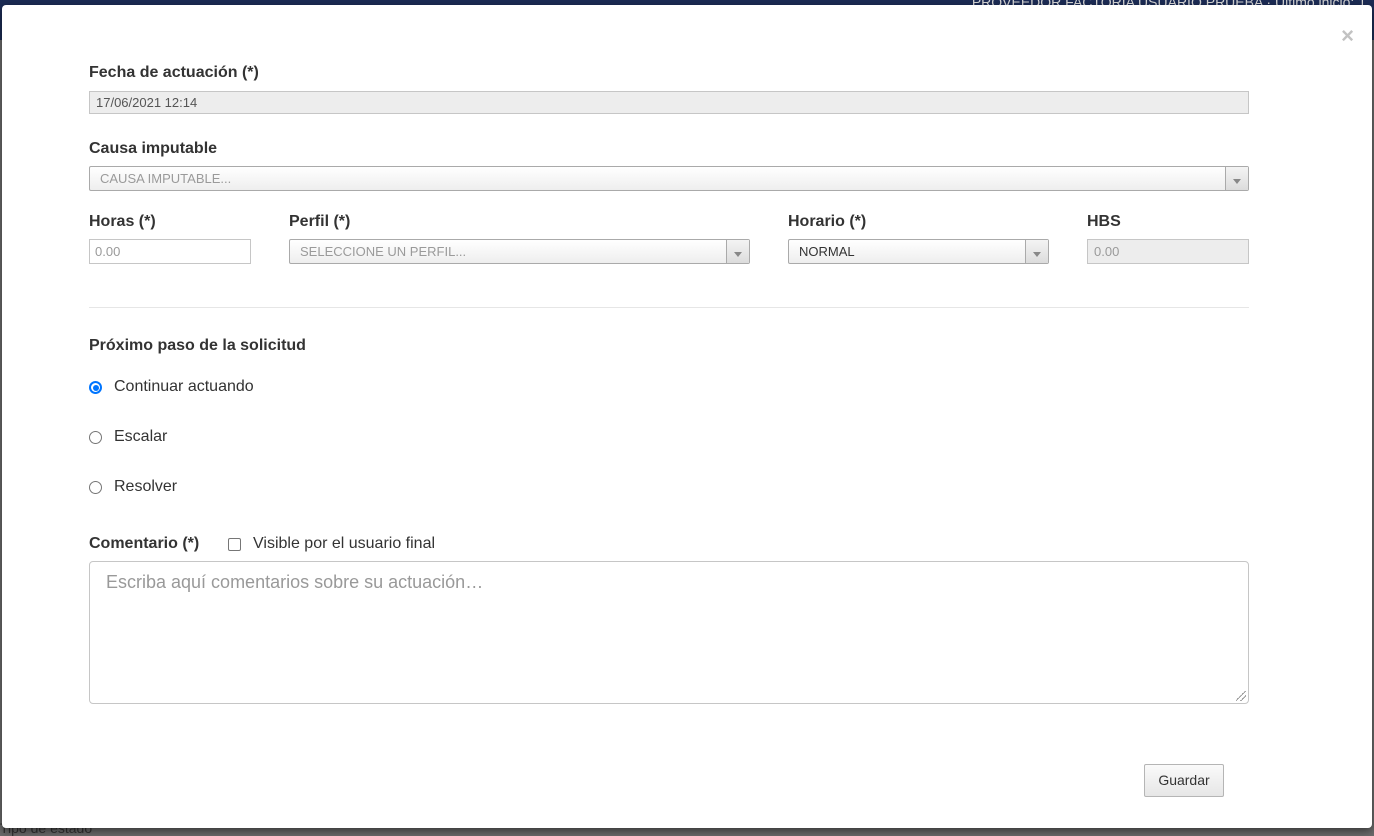 The height and width of the screenshot is (836, 1374). What do you see at coordinates (1241, 696) in the screenshot?
I see `resize-grip-icon` at bounding box center [1241, 696].